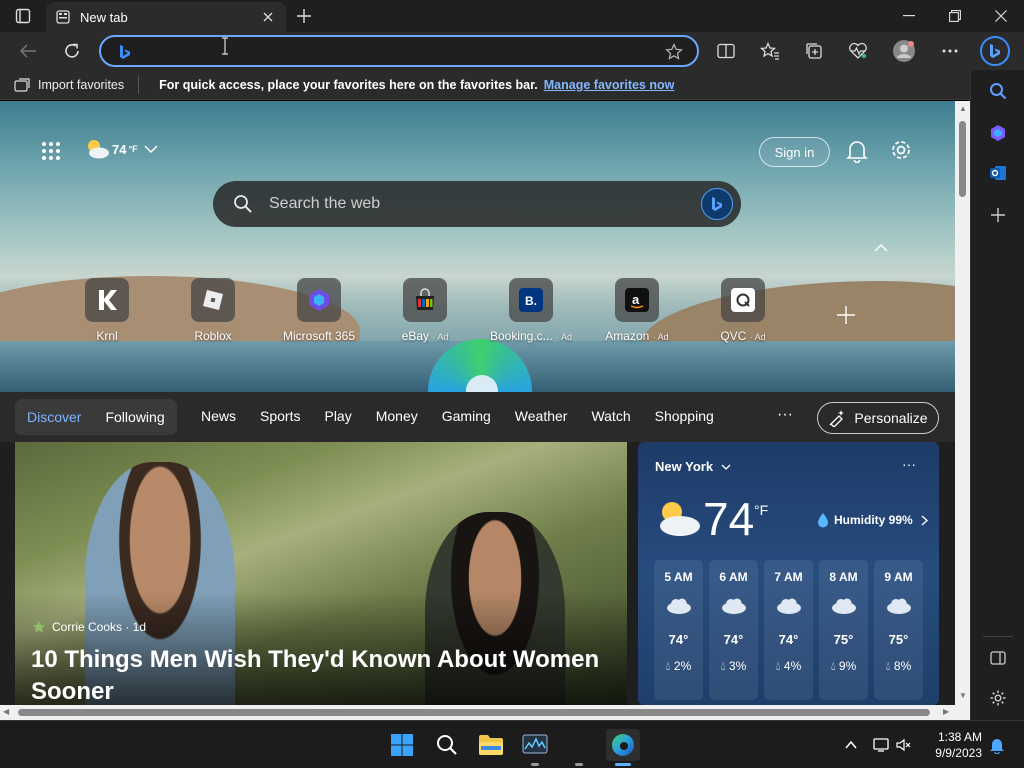 The height and width of the screenshot is (768, 1024). I want to click on page-settings-button, so click(901, 152).